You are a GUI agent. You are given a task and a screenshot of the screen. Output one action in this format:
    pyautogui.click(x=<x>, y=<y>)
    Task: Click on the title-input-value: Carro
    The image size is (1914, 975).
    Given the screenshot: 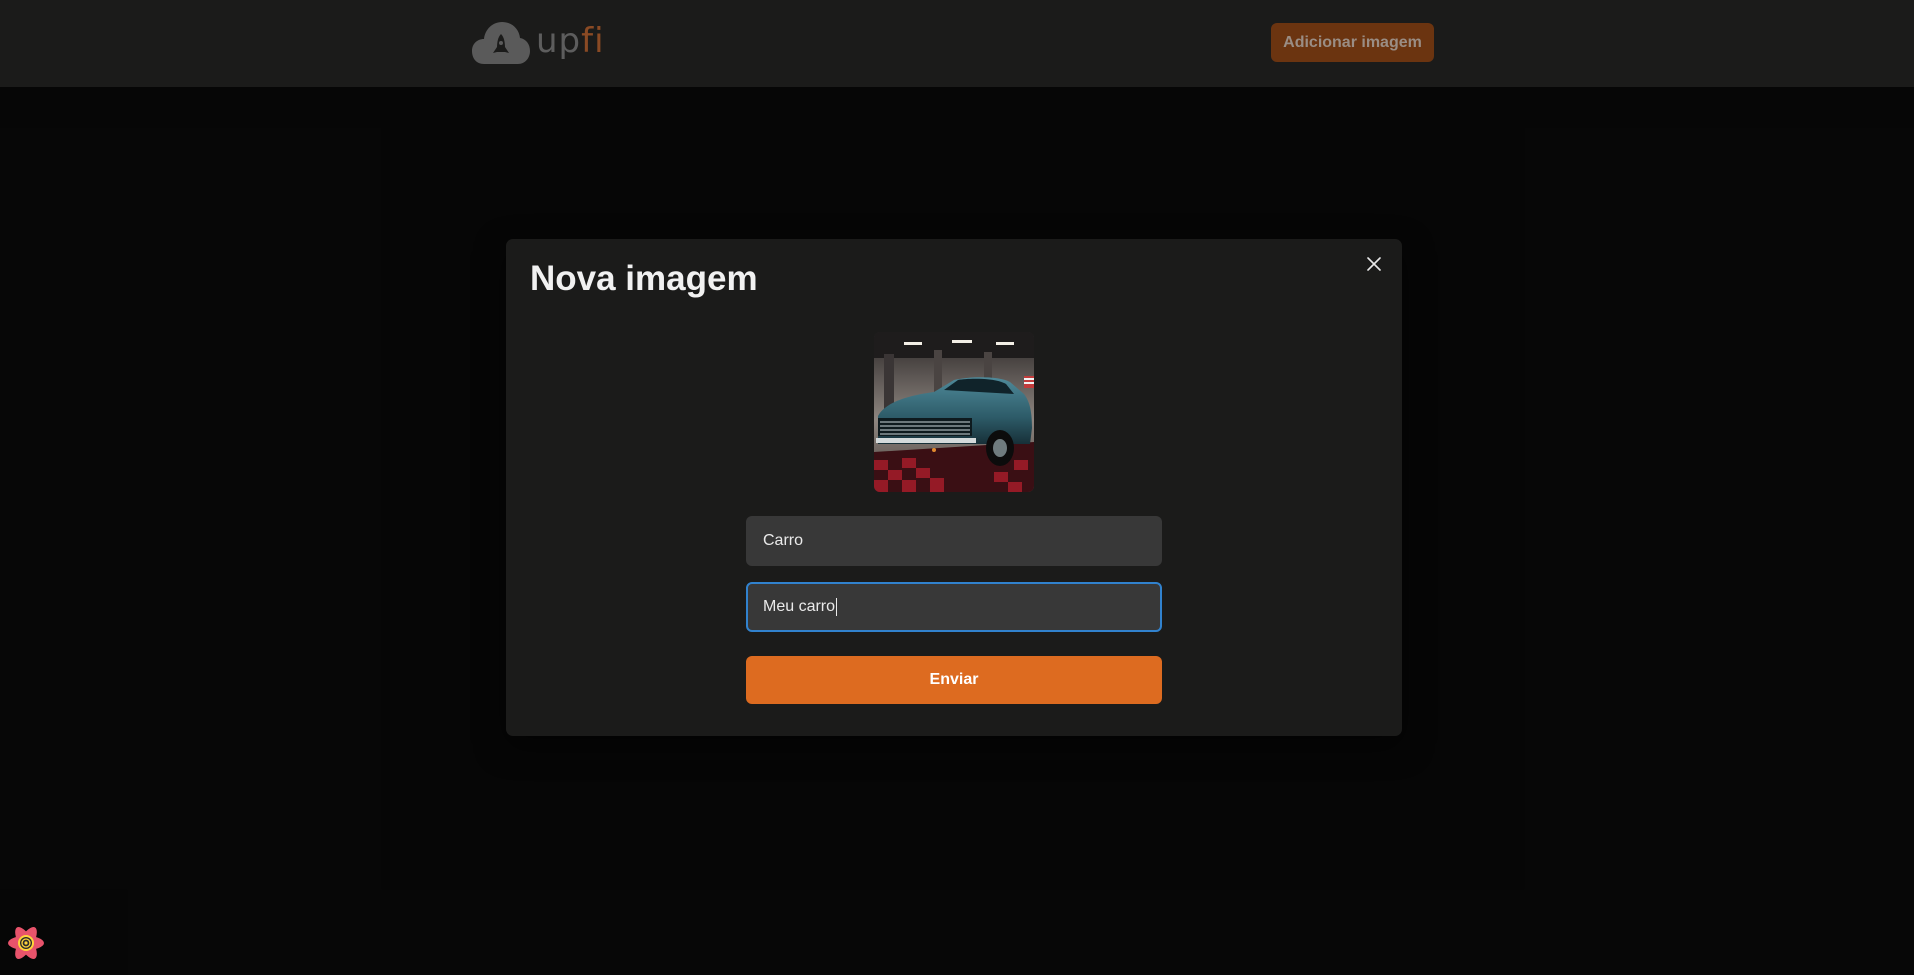 What is the action you would take?
    pyautogui.click(x=783, y=540)
    